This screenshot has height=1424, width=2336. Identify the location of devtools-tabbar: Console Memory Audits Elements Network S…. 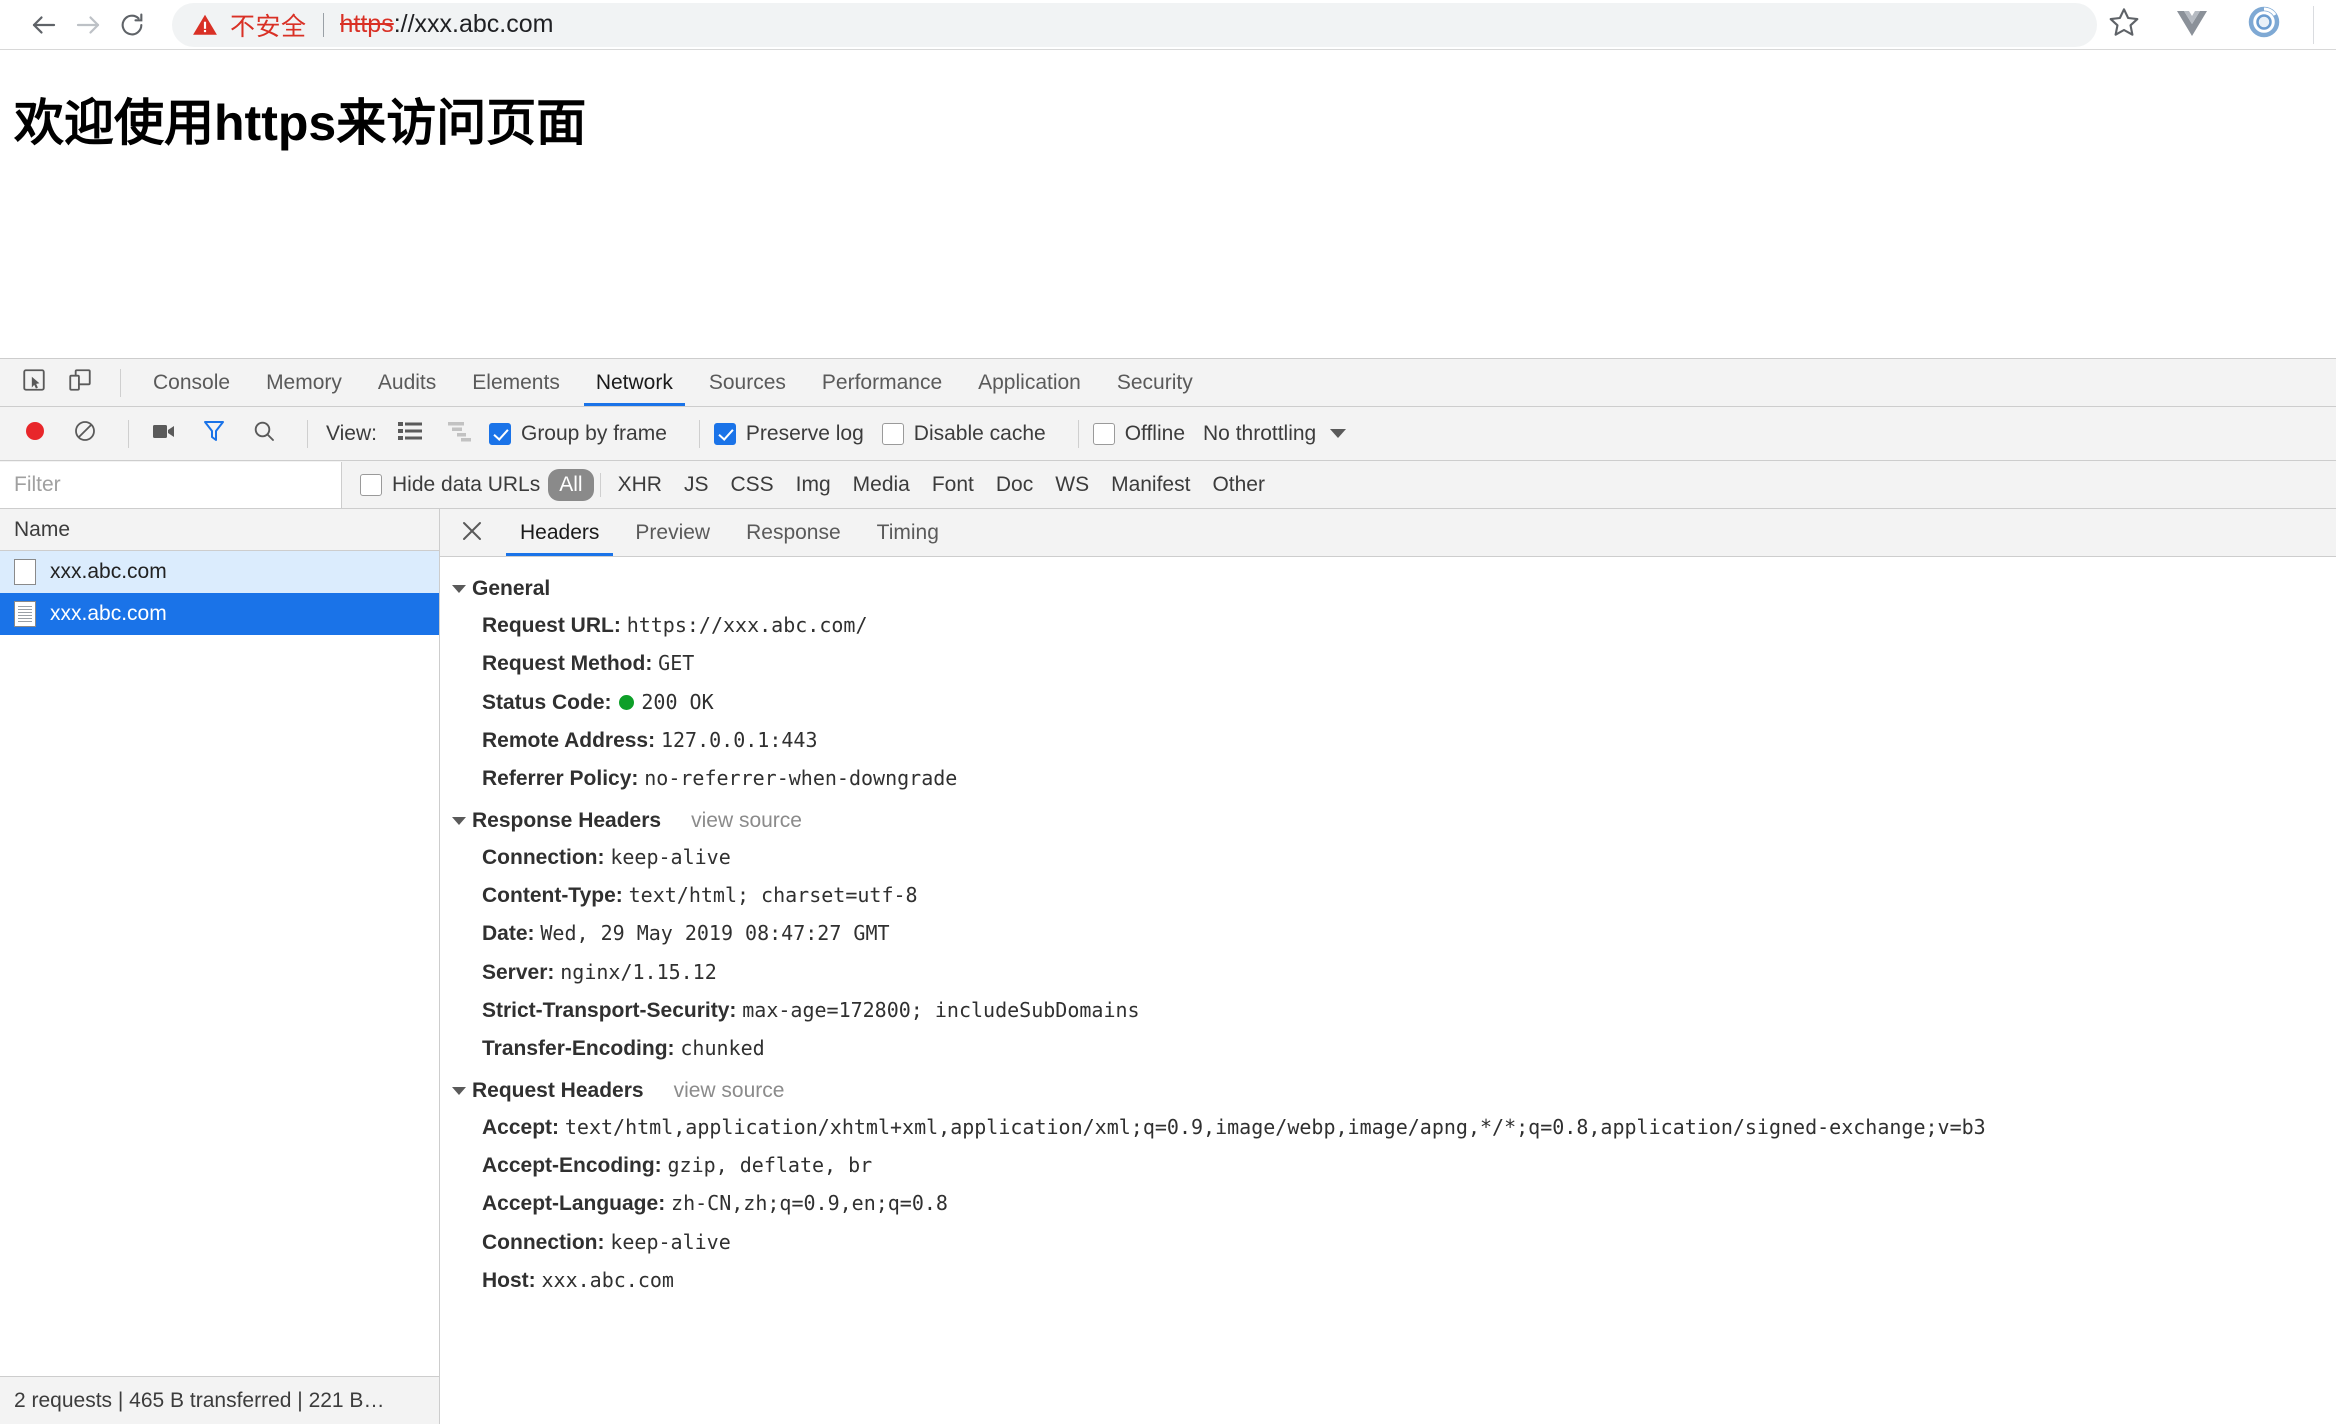
(1168, 383).